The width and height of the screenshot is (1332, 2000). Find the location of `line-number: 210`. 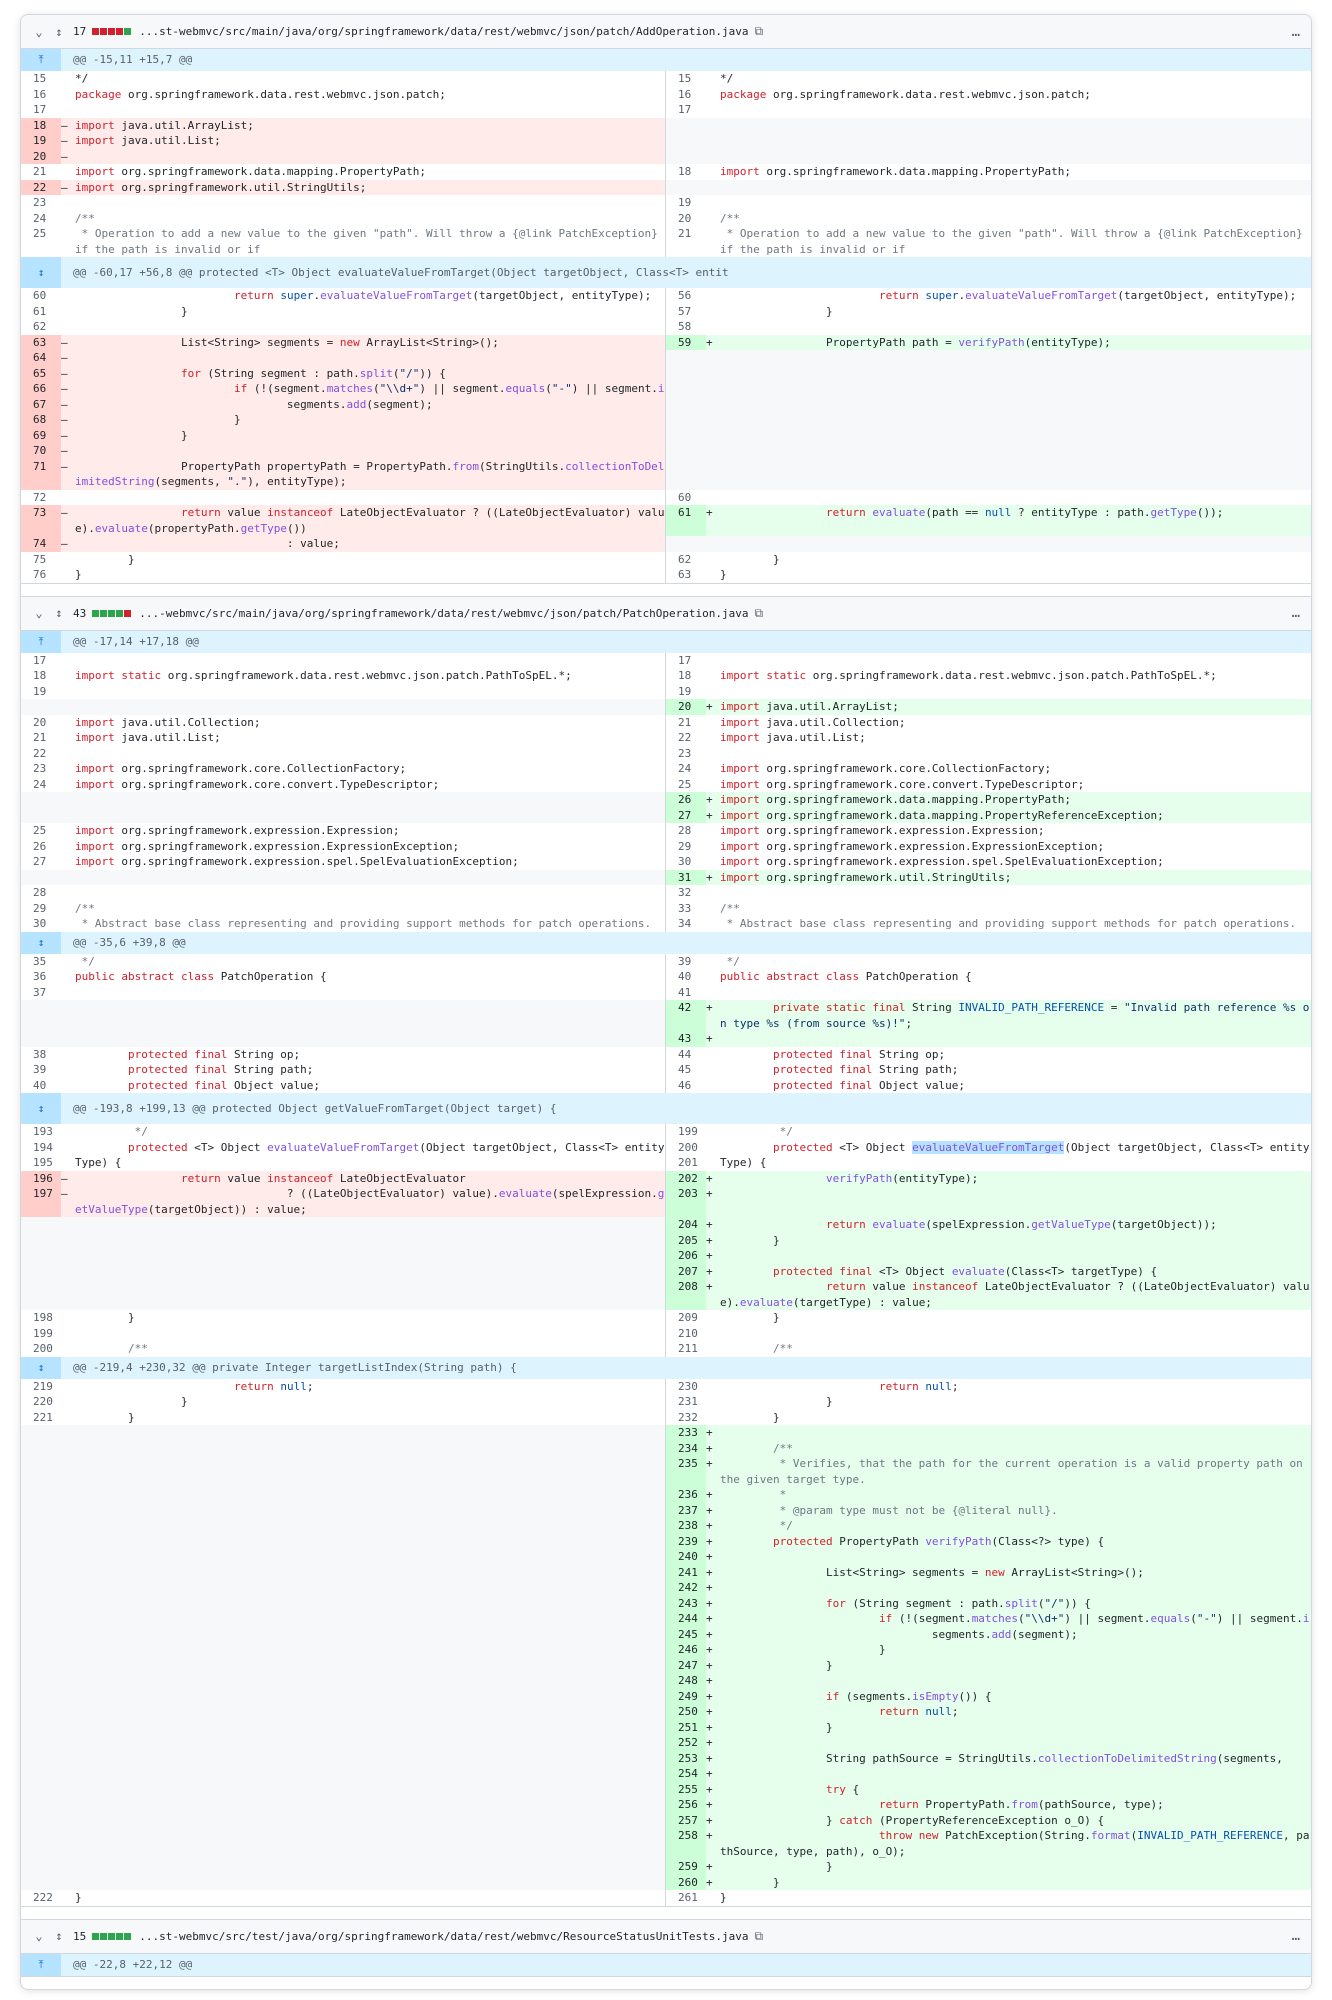

line-number: 210 is located at coordinates (686, 1334).